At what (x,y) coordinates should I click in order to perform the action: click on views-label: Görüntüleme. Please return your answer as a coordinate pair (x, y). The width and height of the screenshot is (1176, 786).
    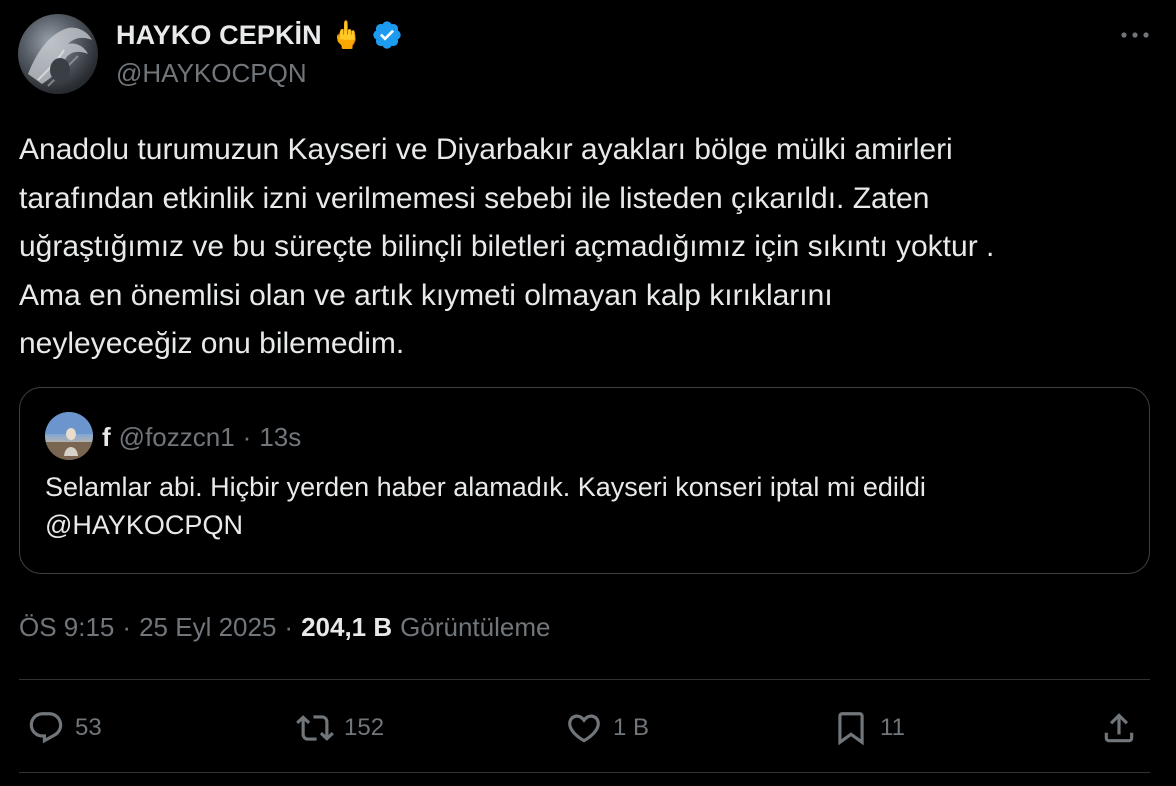
    Looking at the image, I should click on (475, 626).